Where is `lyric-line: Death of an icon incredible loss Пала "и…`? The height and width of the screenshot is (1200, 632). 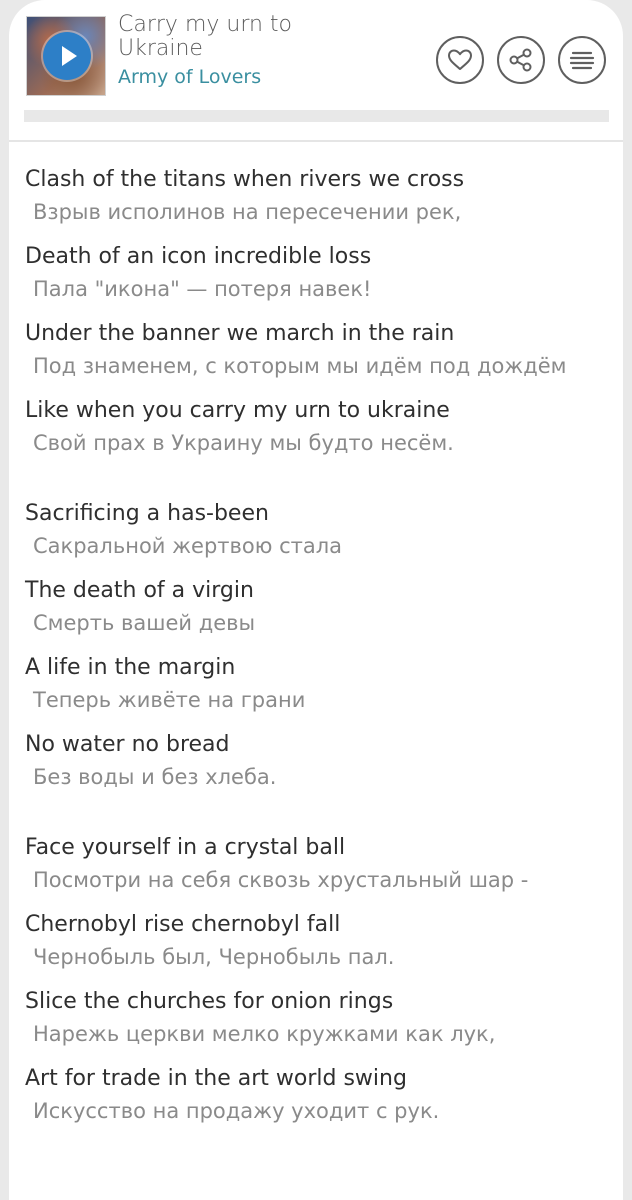 lyric-line: Death of an icon incredible loss Пала "и… is located at coordinates (320, 272).